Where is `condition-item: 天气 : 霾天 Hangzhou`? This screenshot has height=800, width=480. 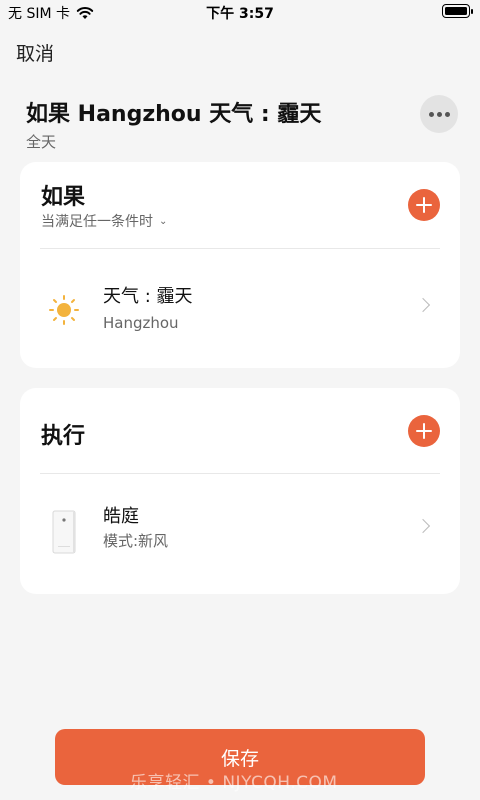
condition-item: 天气 : 霾天 Hangzhou is located at coordinates (240, 312).